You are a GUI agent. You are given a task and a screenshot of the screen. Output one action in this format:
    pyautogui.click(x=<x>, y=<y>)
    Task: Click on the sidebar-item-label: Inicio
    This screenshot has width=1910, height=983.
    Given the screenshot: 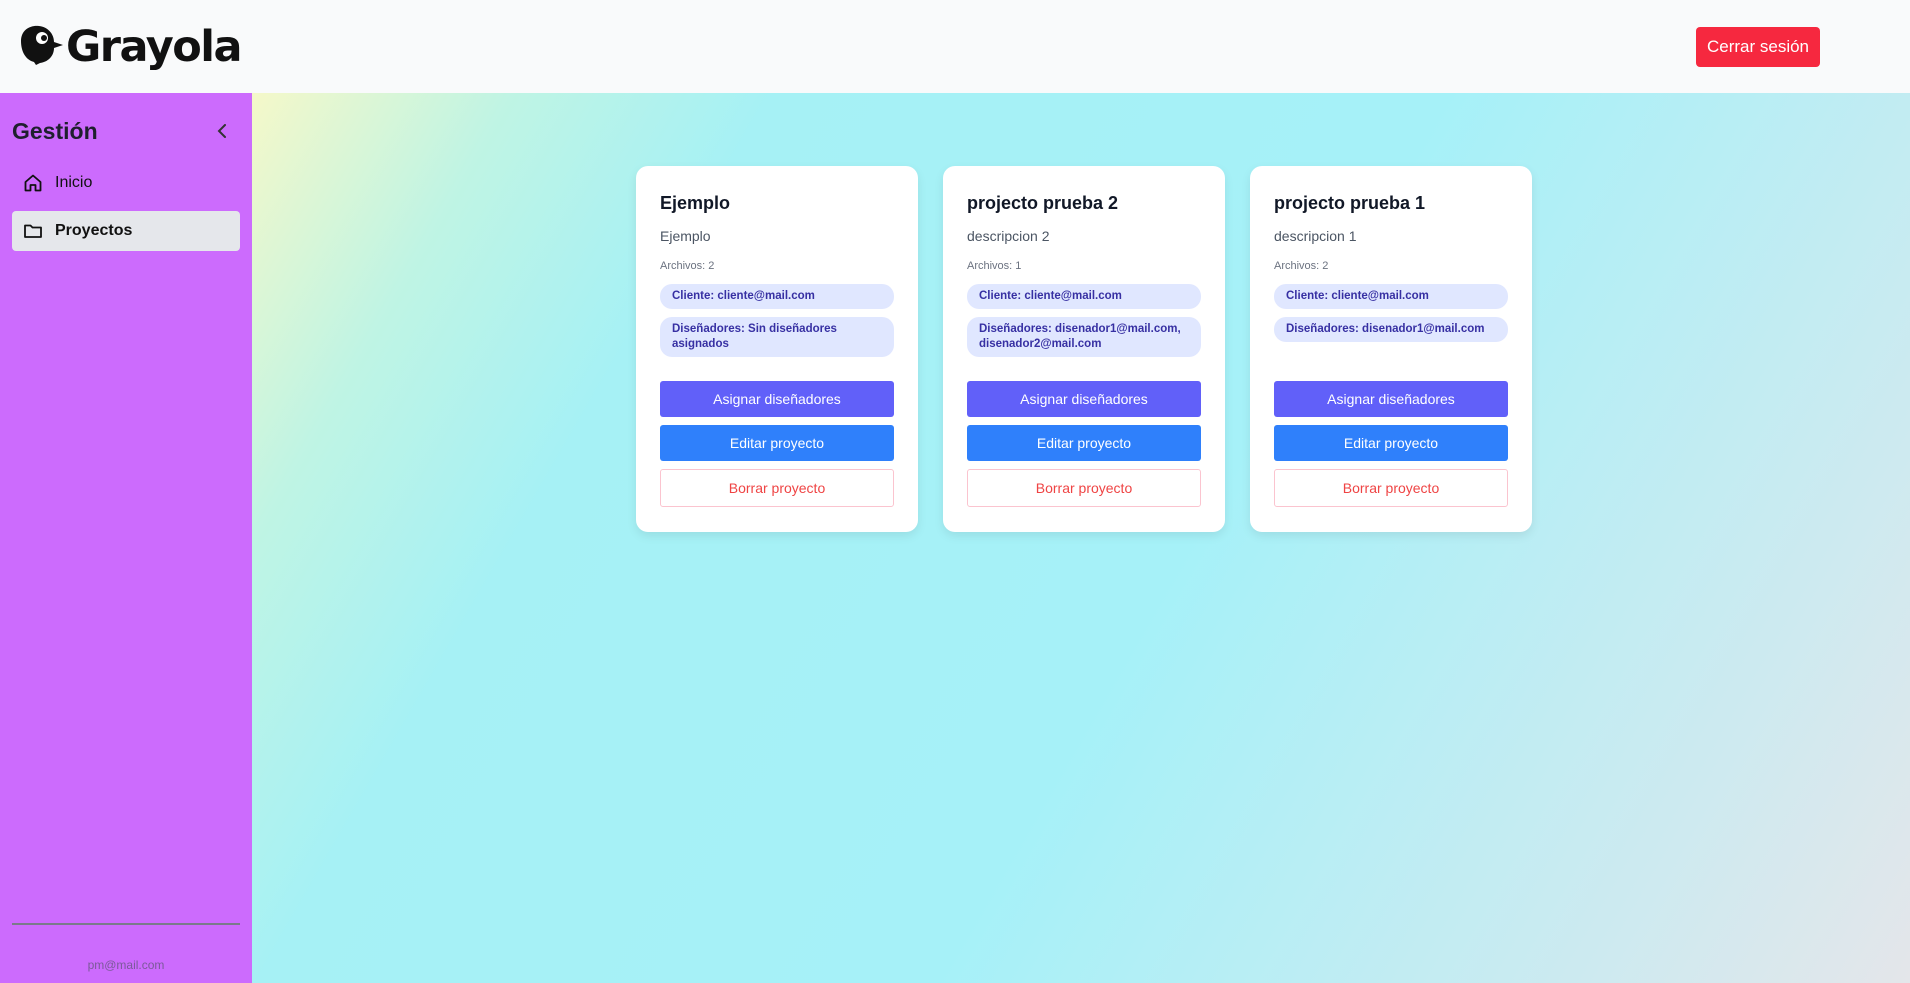 What is the action you would take?
    pyautogui.click(x=74, y=182)
    